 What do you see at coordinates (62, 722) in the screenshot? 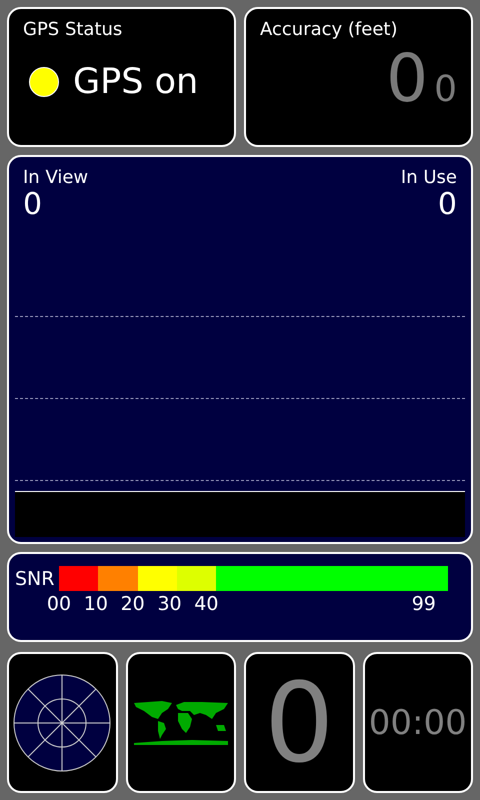
I see `sky-plot-button` at bounding box center [62, 722].